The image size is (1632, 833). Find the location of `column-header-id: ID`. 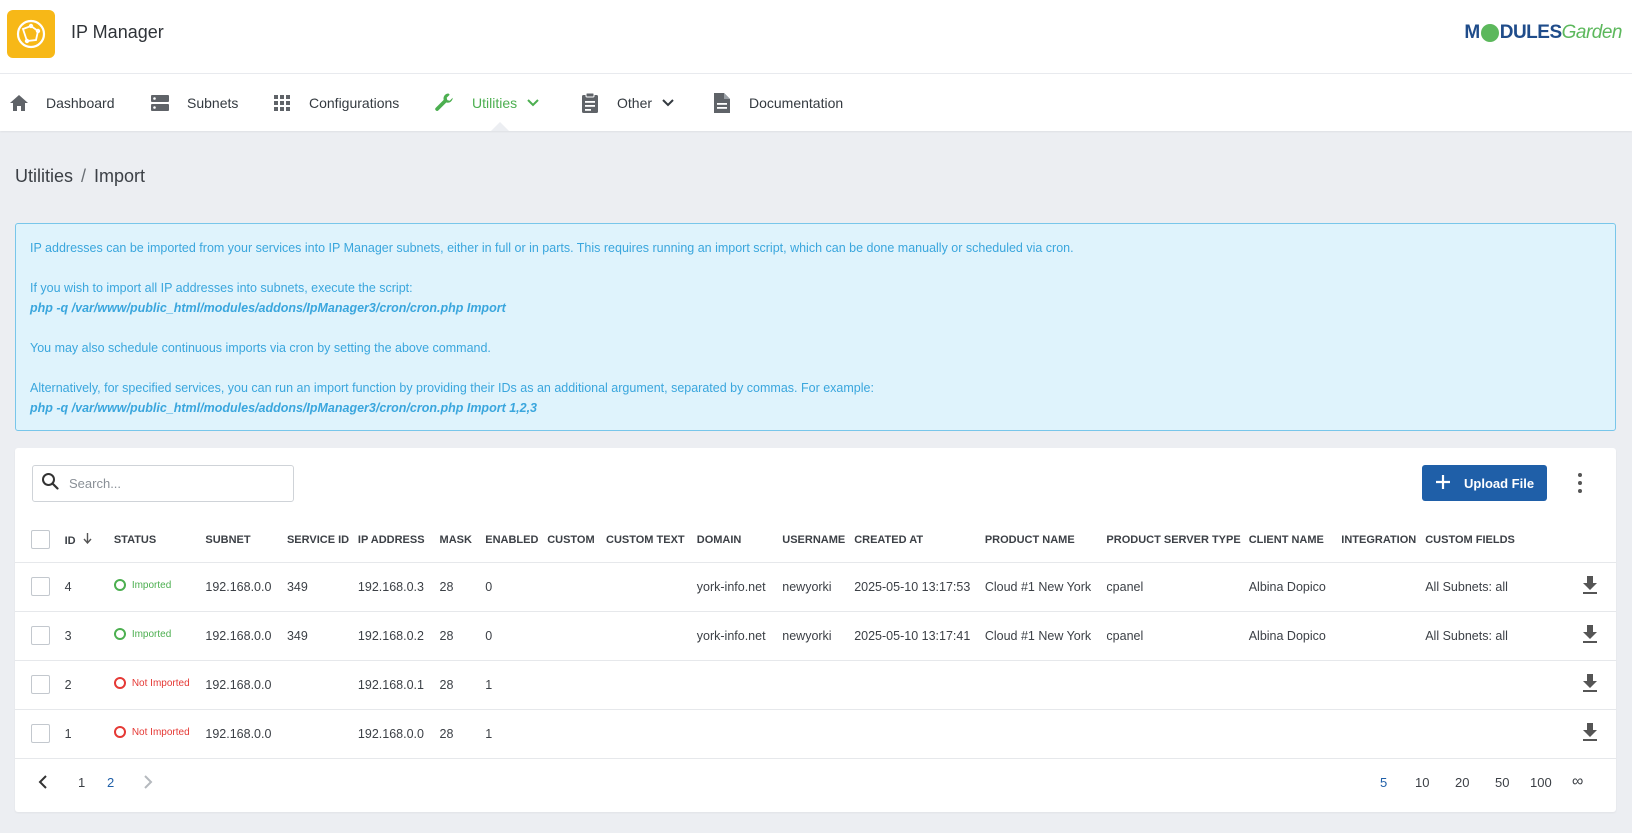

column-header-id: ID is located at coordinates (85, 540).